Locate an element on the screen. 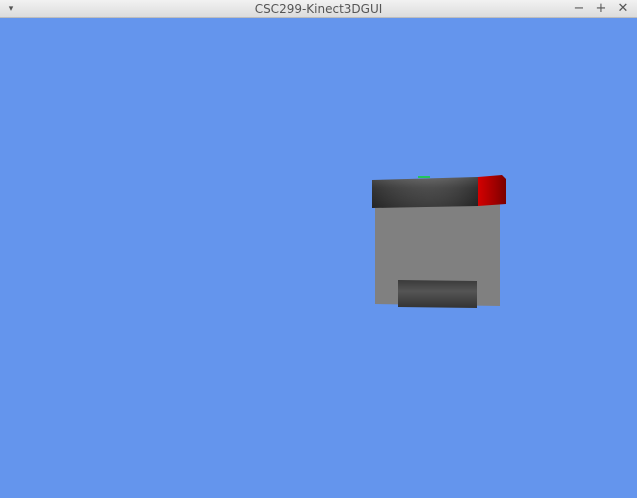  bottom-bar is located at coordinates (437, 294).